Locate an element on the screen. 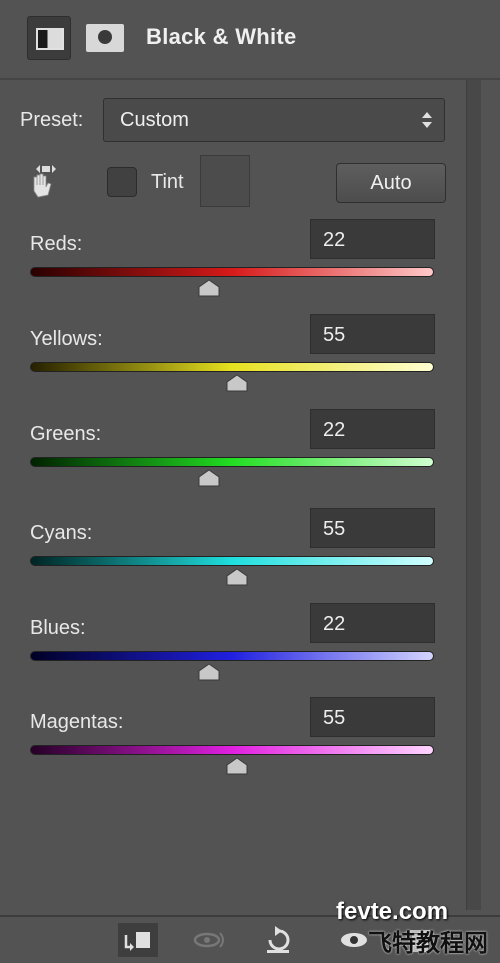 This screenshot has width=500, height=963. view-previous-state-icon is located at coordinates (210, 940).